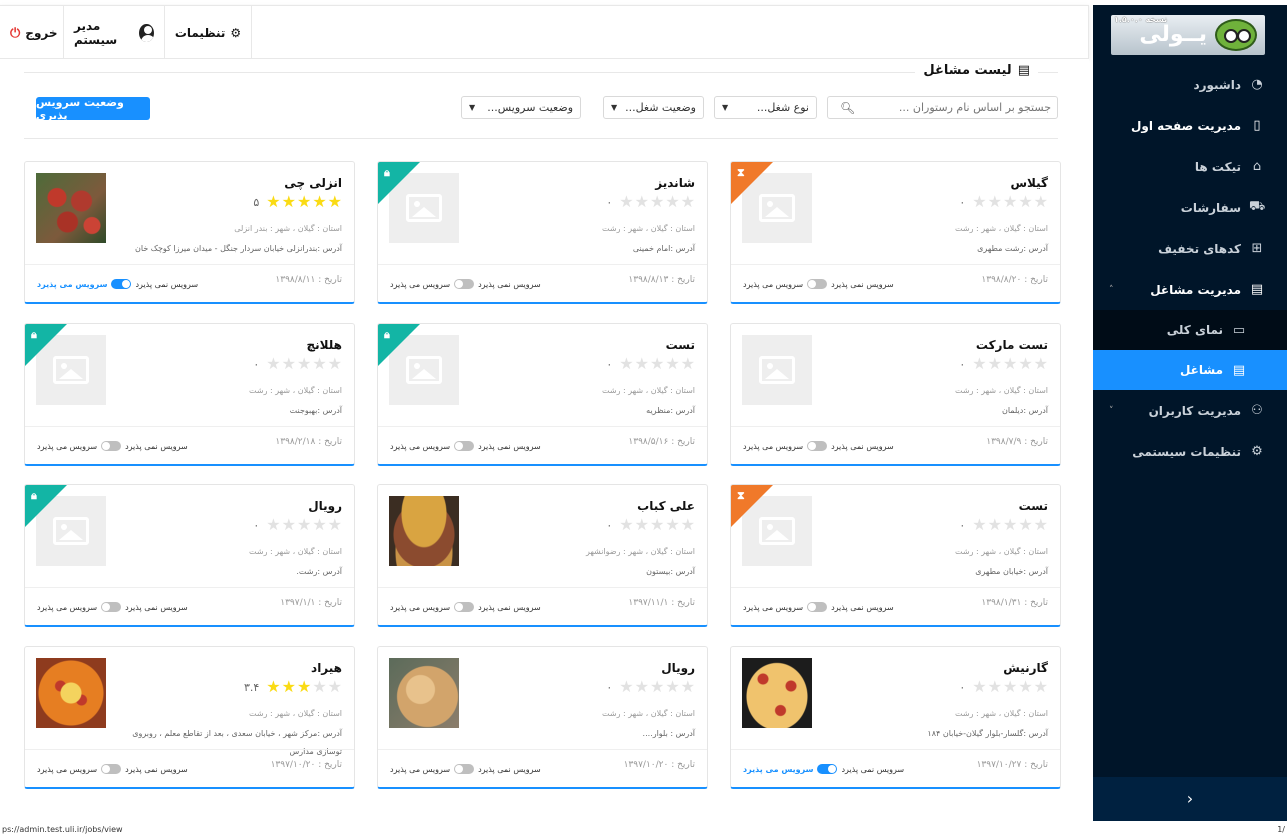 The height and width of the screenshot is (839, 1287). I want to click on settings-button: تنظیمات ⚙, so click(208, 33).